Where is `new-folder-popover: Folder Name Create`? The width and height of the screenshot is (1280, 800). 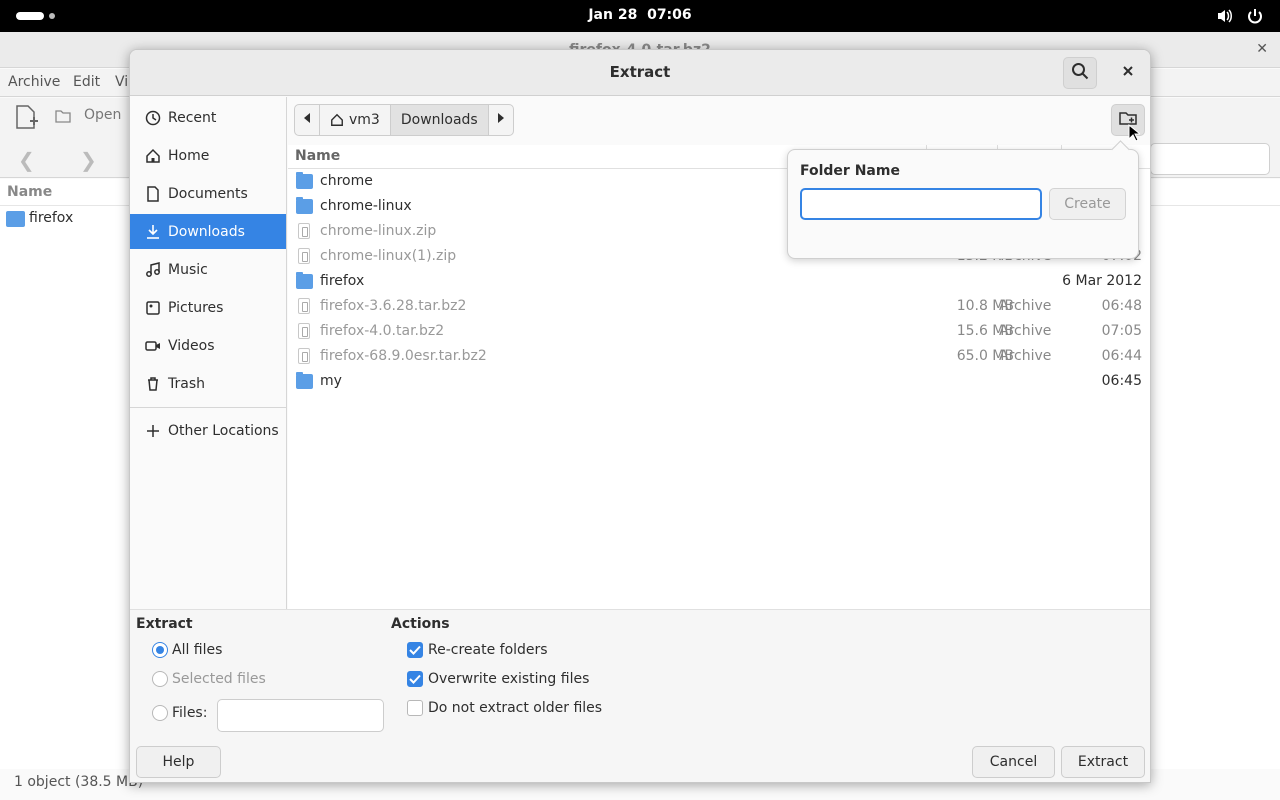
new-folder-popover: Folder Name Create is located at coordinates (963, 204).